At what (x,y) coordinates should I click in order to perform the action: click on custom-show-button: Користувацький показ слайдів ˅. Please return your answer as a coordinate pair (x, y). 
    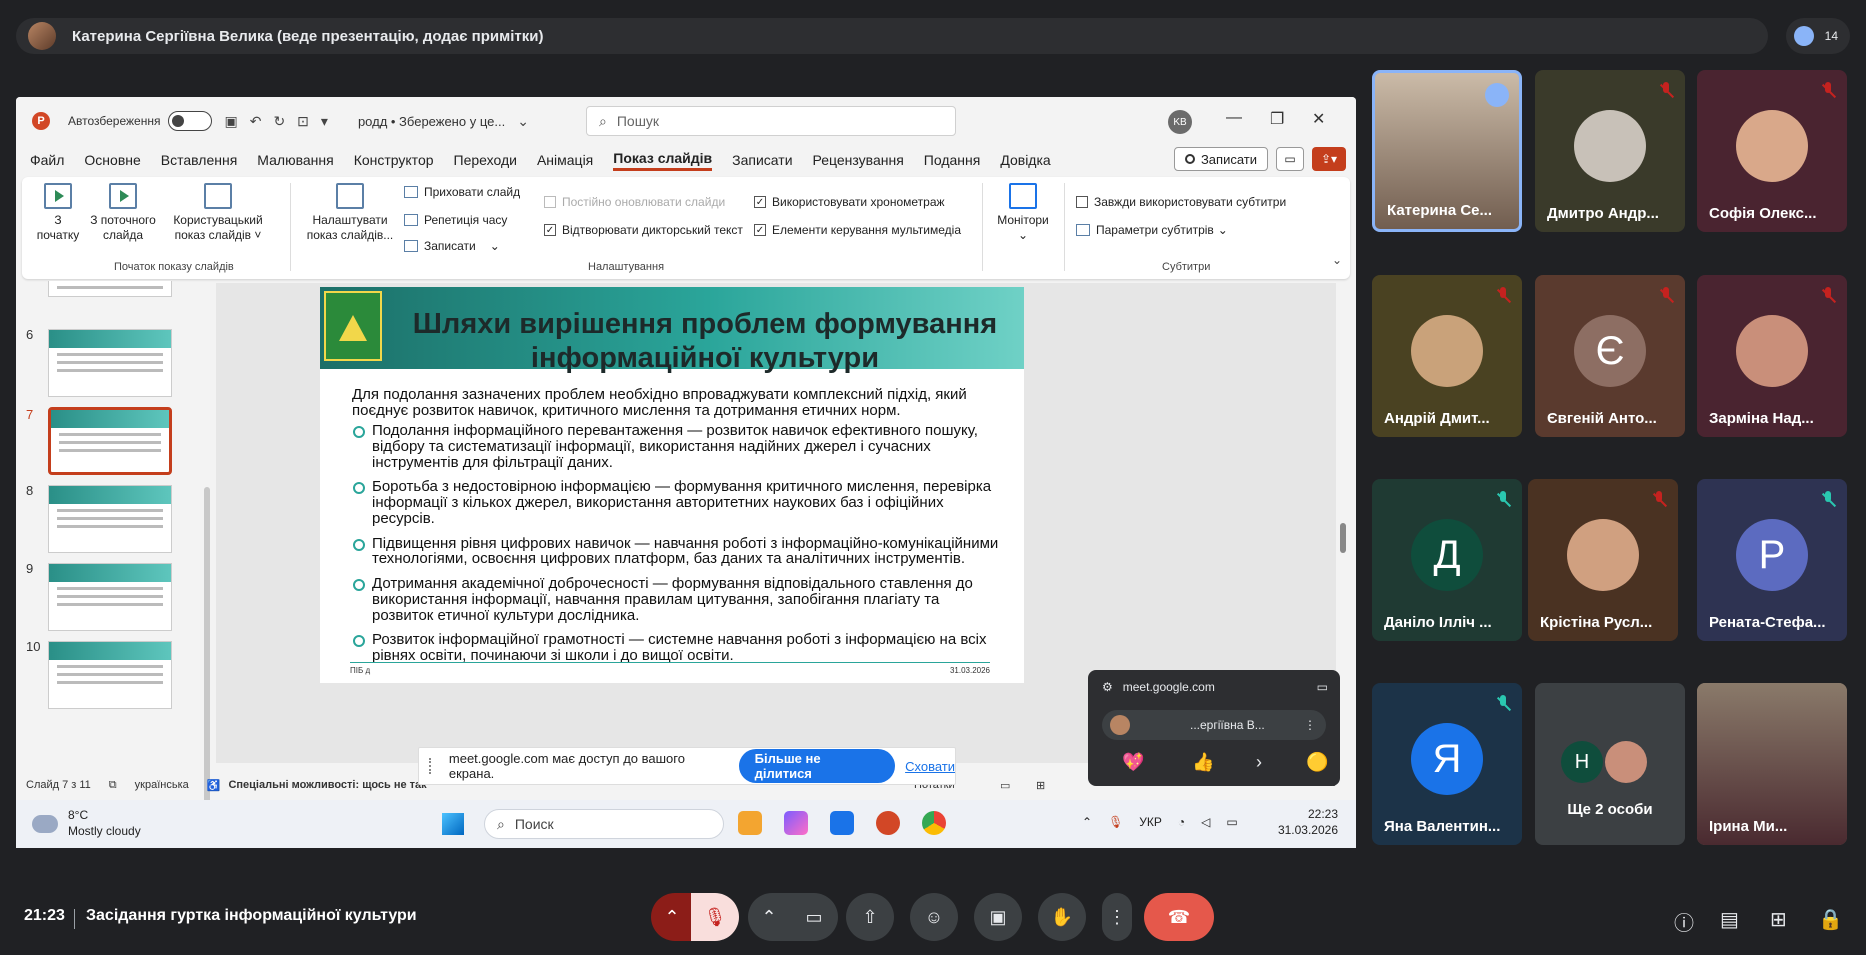
    Looking at the image, I should click on (218, 213).